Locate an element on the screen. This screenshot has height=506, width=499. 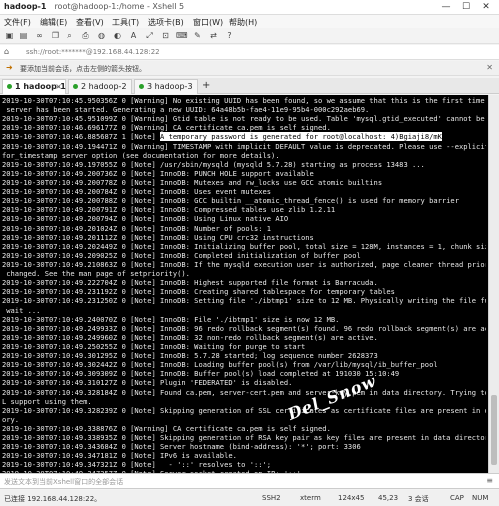
menu-tools: 工具(T) is located at coordinates (125, 22).